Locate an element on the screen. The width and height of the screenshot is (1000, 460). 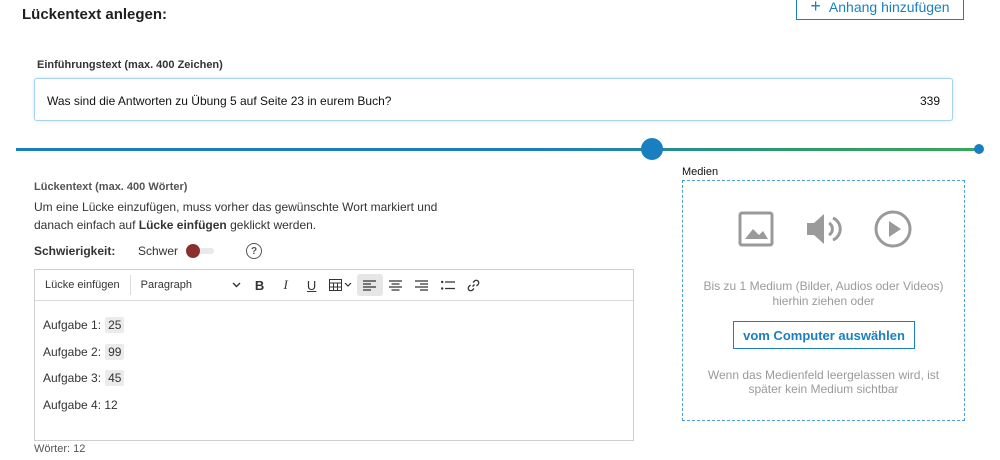
insert-gap-button: Lücke einfügen is located at coordinates (83, 285).